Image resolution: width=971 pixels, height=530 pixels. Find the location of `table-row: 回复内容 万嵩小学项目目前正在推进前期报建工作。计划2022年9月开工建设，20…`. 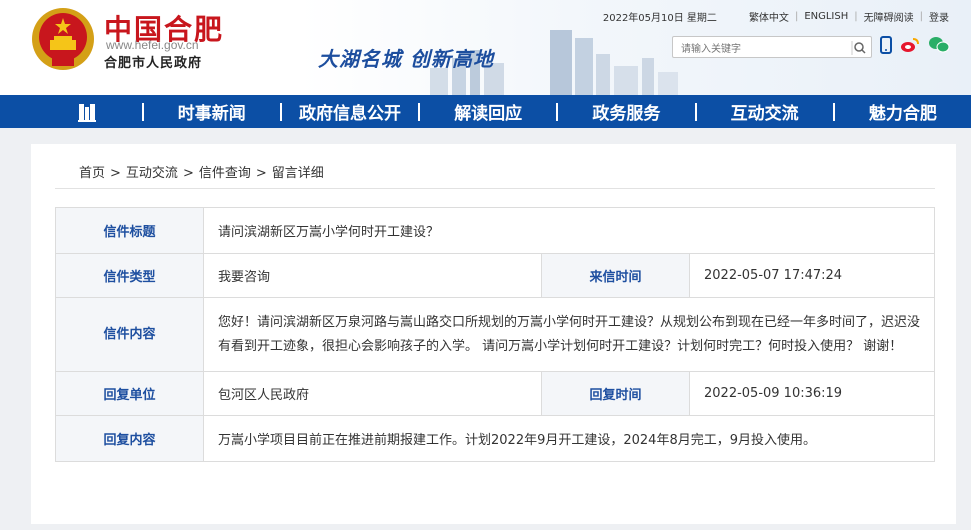

table-row: 回复内容 万嵩小学项目目前正在推进前期报建工作。计划2022年9月开工建设，20… is located at coordinates (495, 438).